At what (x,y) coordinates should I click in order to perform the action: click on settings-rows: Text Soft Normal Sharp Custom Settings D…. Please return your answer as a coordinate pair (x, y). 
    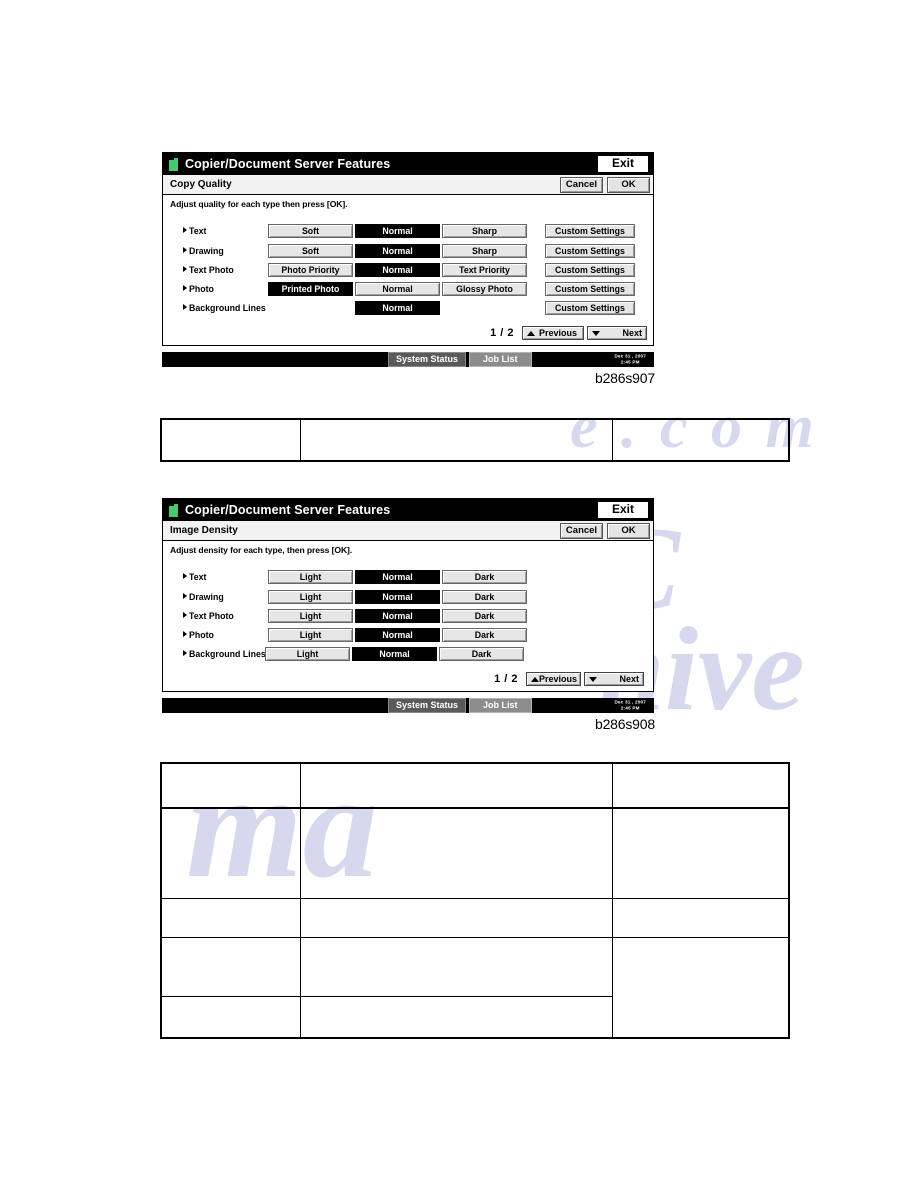
    Looking at the image, I should click on (408, 266).